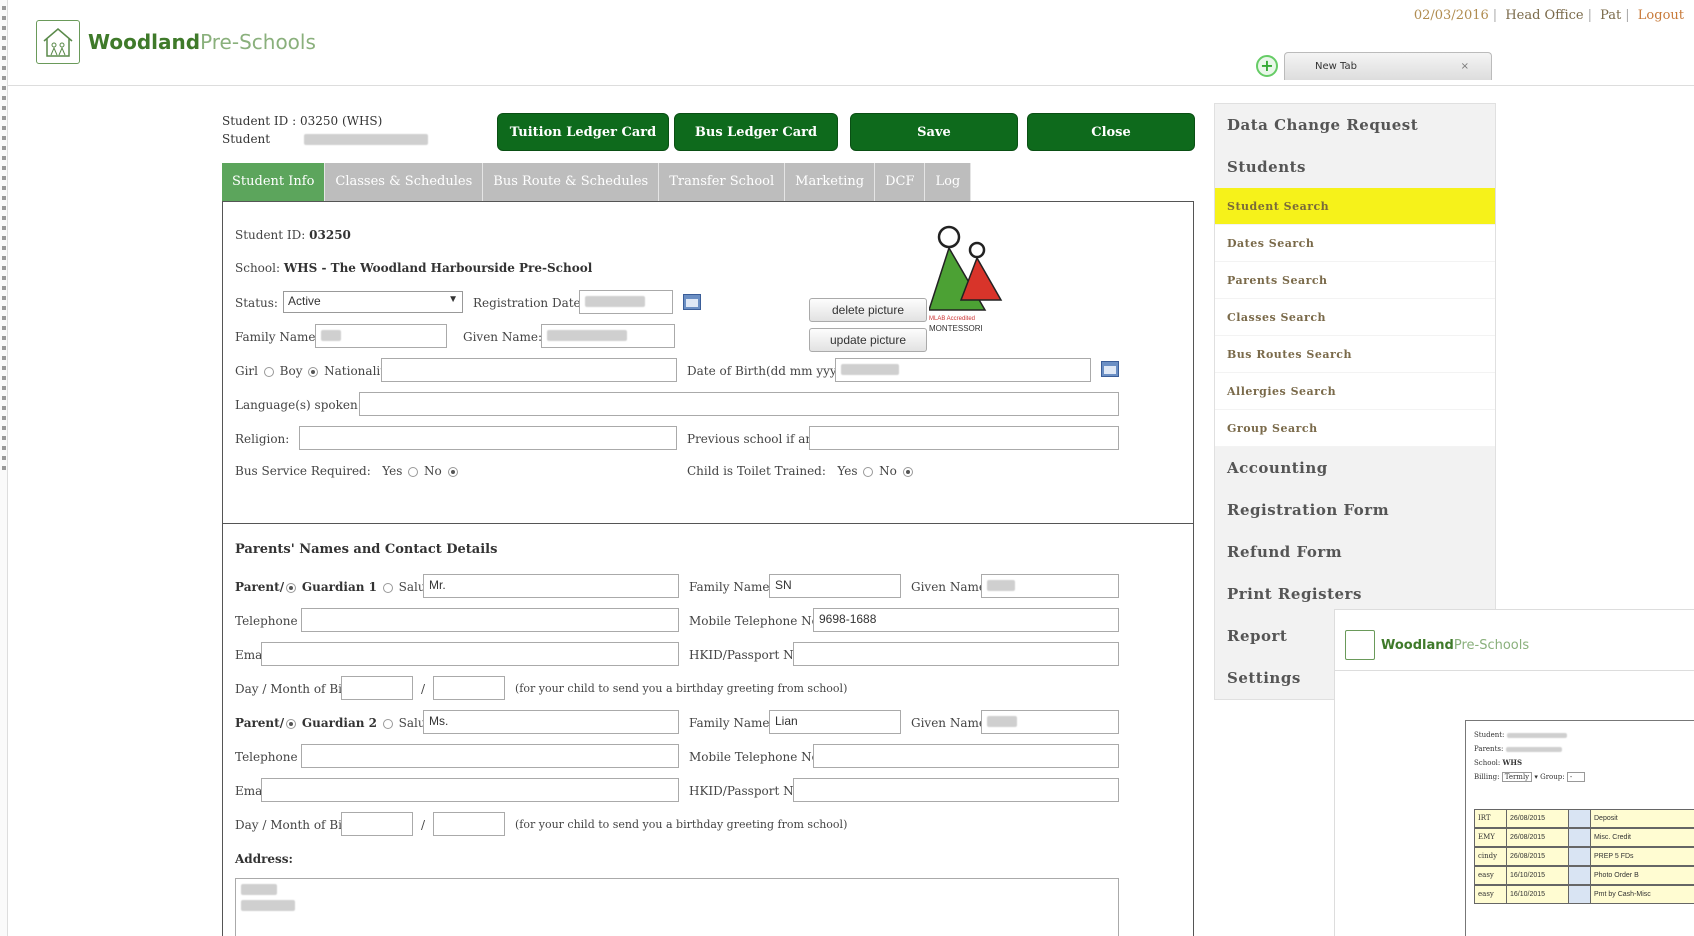 The height and width of the screenshot is (936, 1694). What do you see at coordinates (1355, 552) in the screenshot?
I see `menu-refund-form: Refund Form` at bounding box center [1355, 552].